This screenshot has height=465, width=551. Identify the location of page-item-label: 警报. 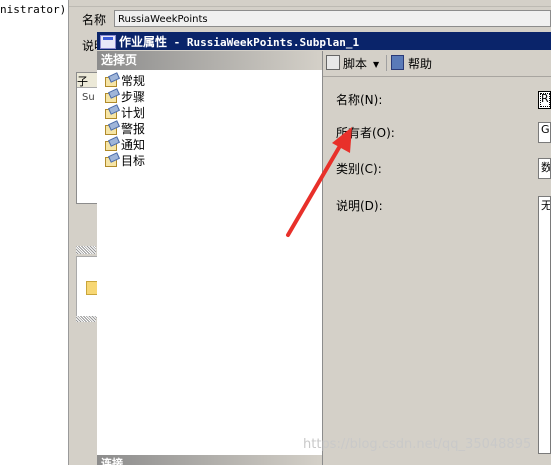
(133, 129).